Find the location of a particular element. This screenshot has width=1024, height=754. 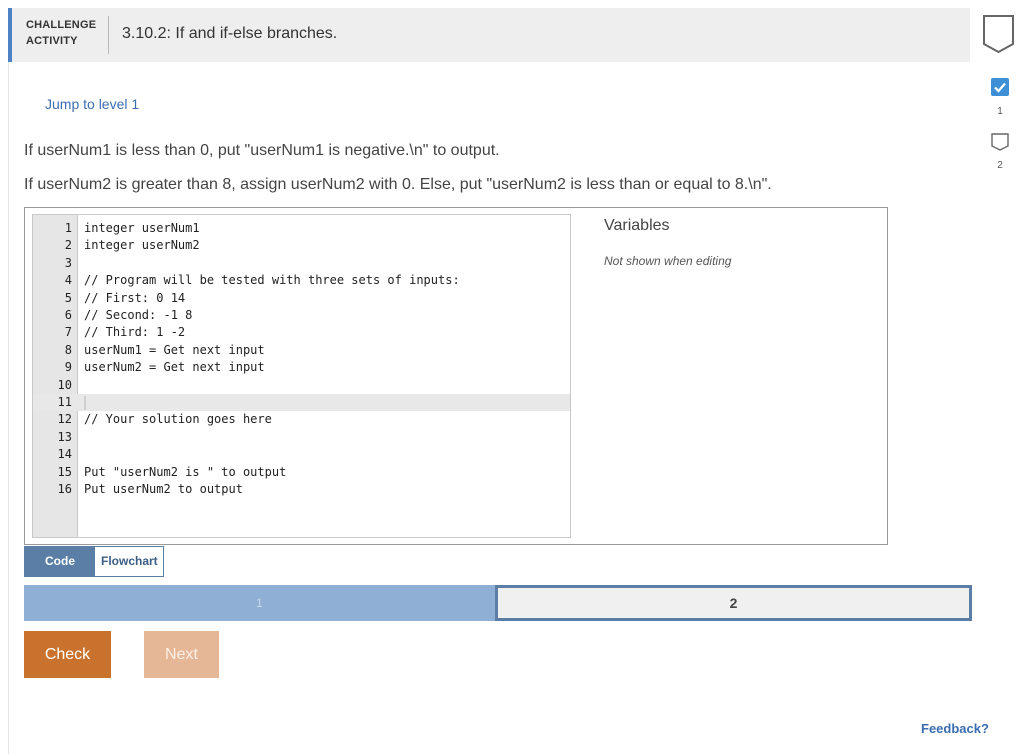

tab-code: Code is located at coordinates (60, 561).